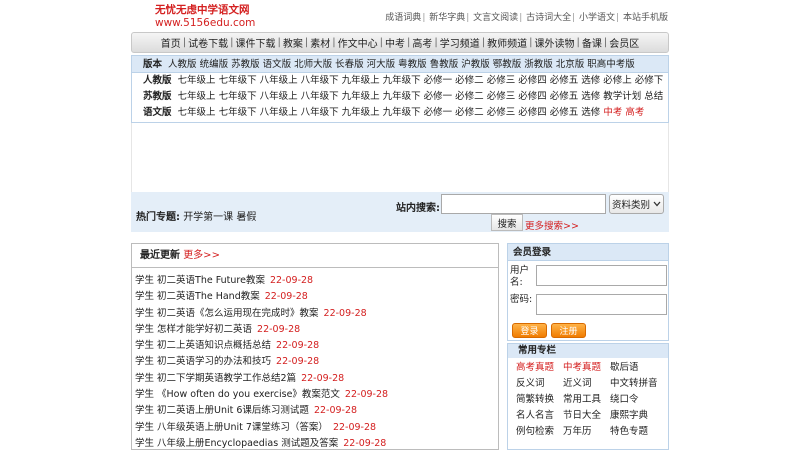  Describe the element at coordinates (193, 329) in the screenshot. I see `list-item-link: 学生 怎样才能学好初二英语` at that location.